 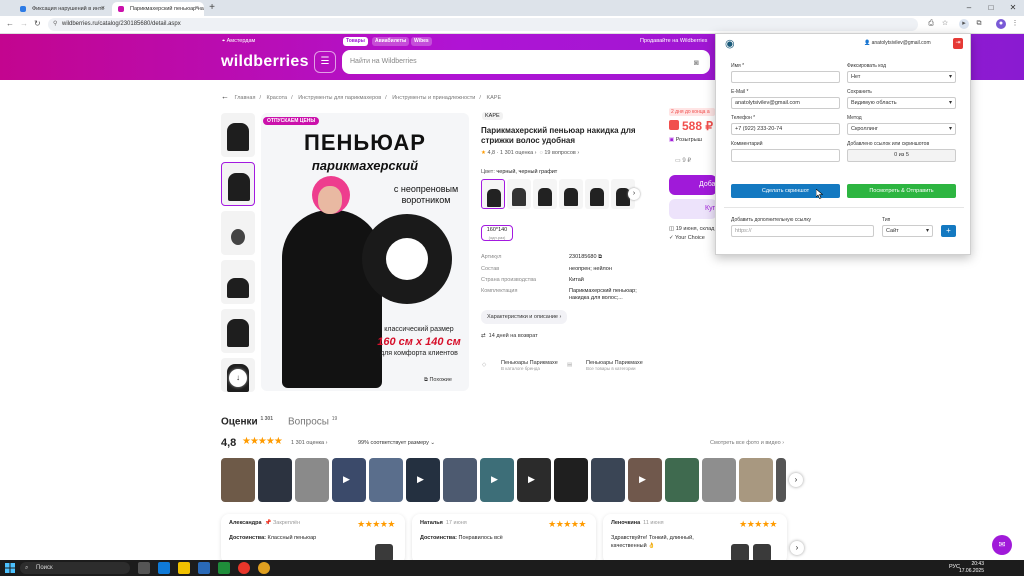 I want to click on view-and-send-button: Посмотреть & Отправить, so click(x=901, y=191).